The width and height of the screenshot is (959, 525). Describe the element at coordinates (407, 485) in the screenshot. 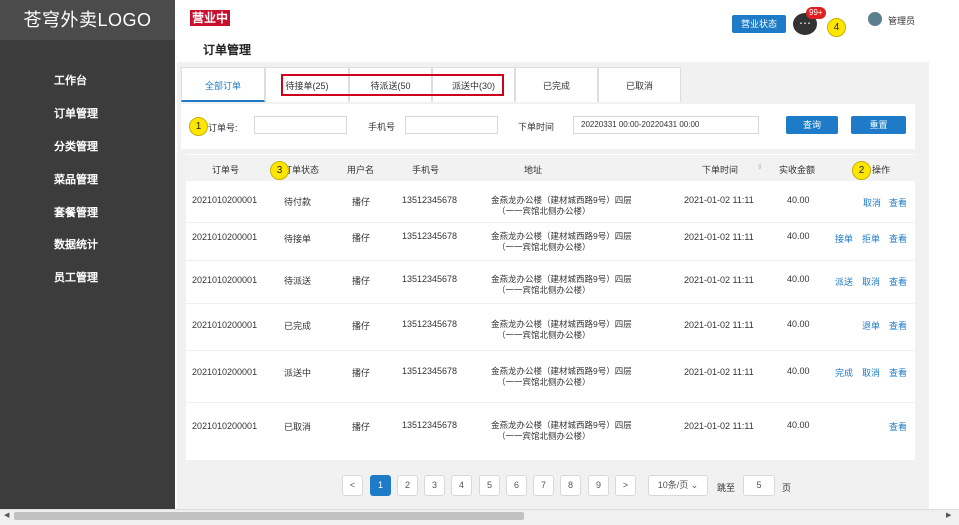

I see `page-2: 2` at that location.